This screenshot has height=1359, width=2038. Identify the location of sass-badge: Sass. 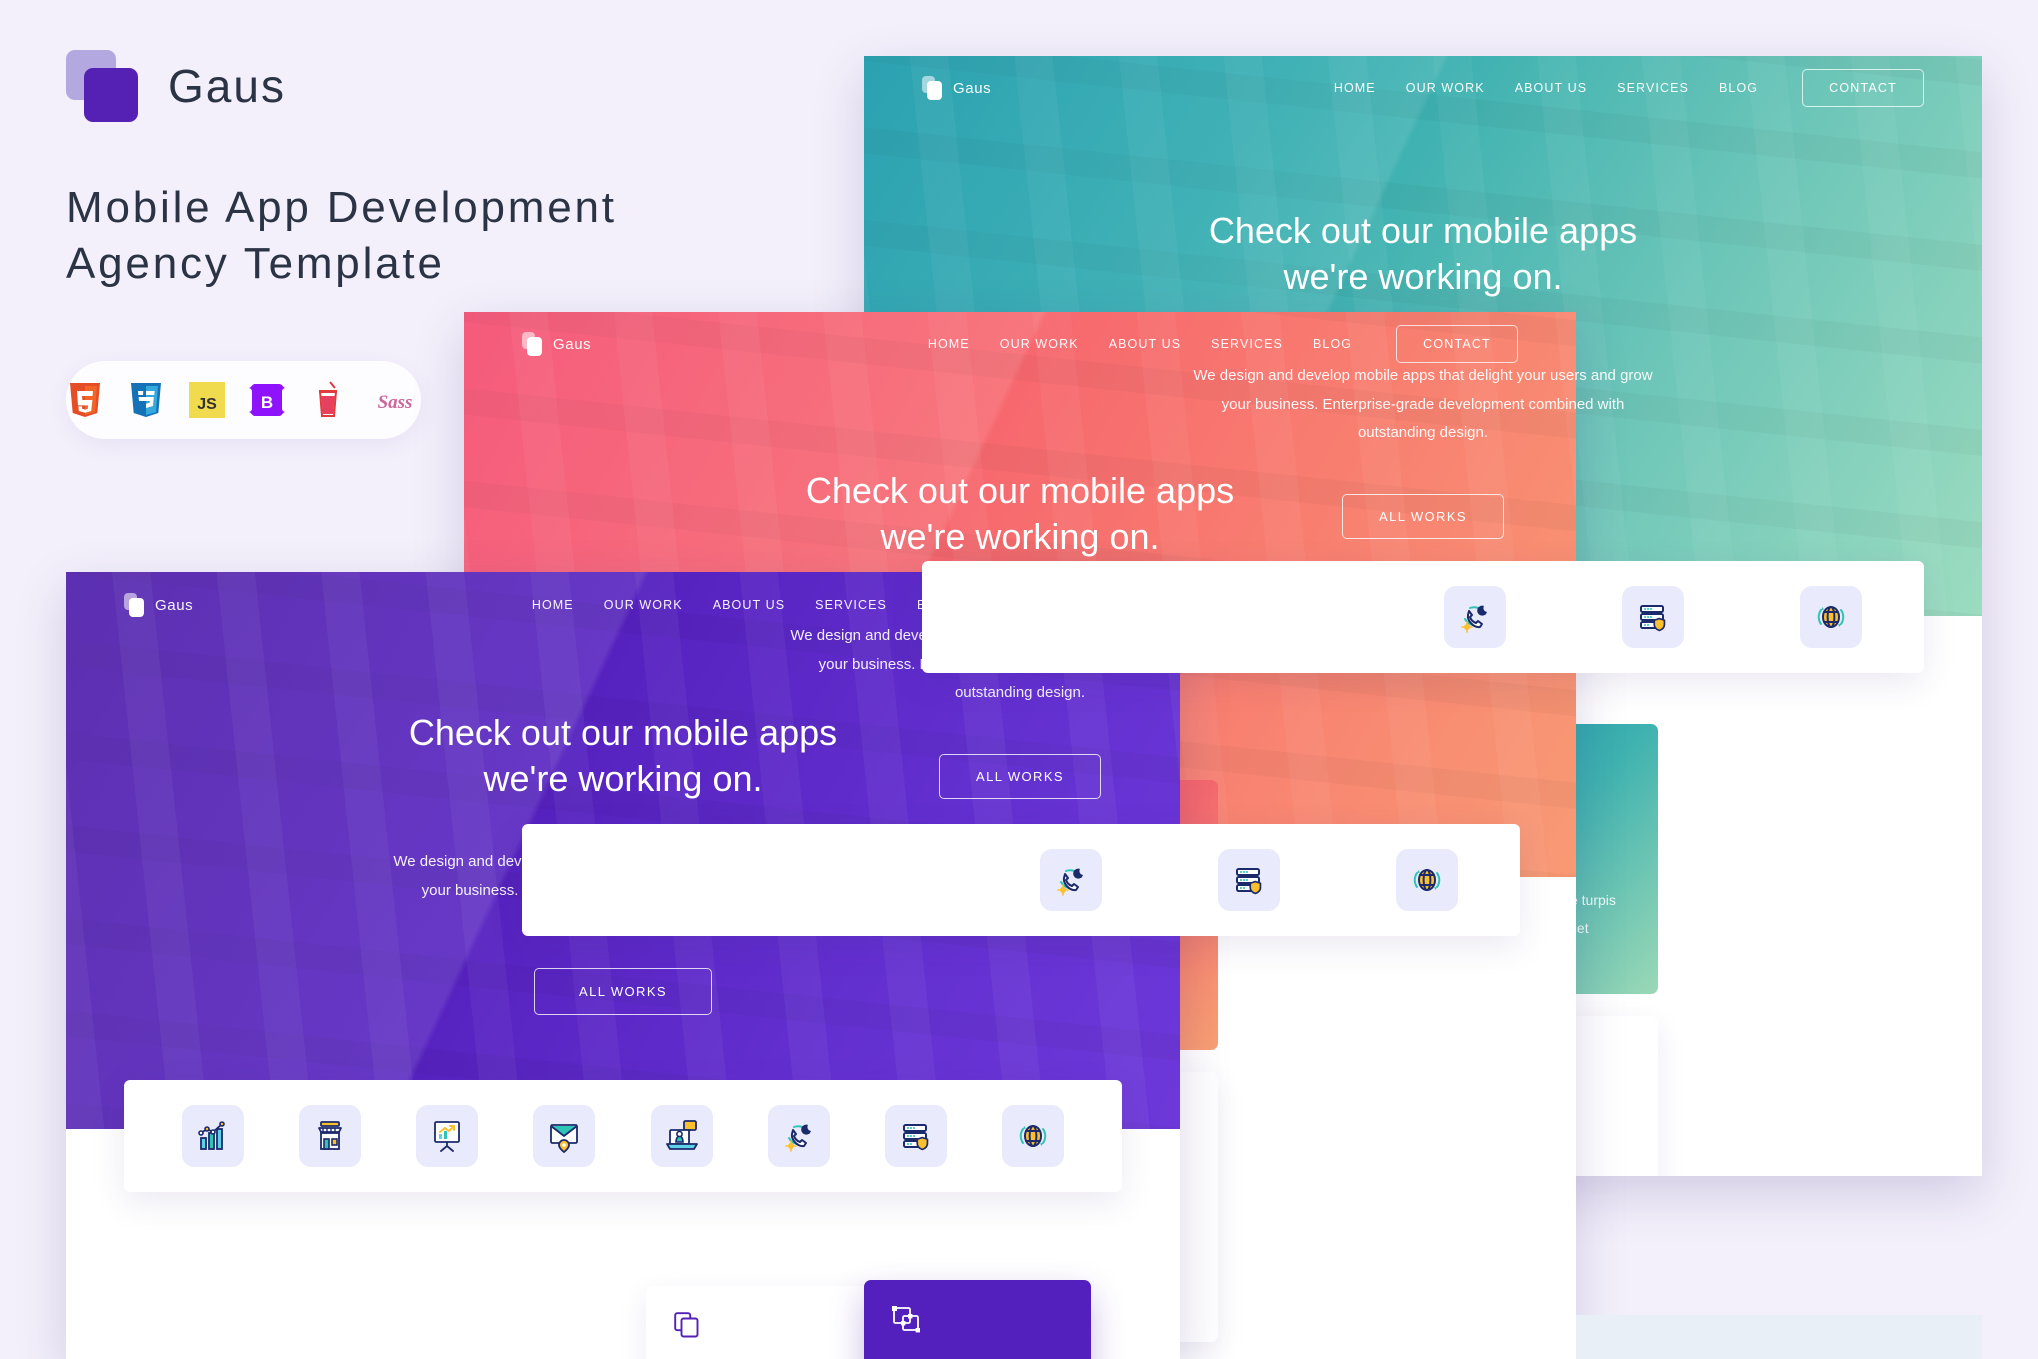
(395, 400).